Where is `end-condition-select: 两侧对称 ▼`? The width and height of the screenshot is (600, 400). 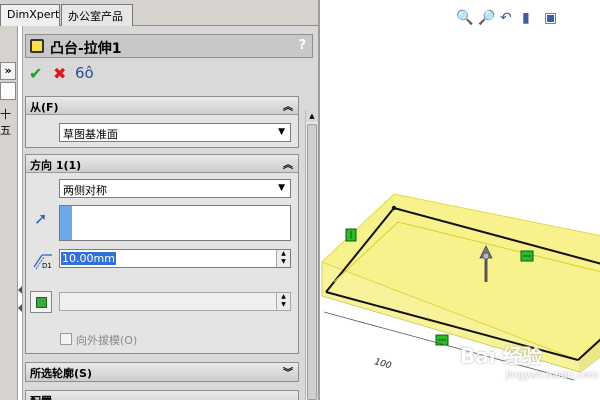 end-condition-select: 两侧对称 ▼ is located at coordinates (175, 188).